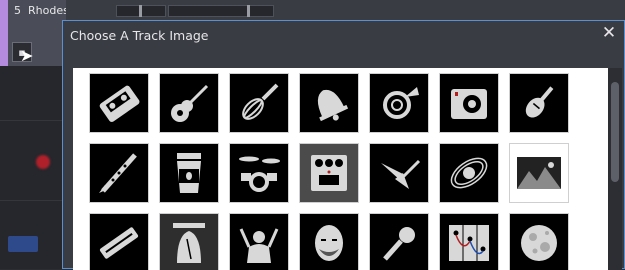 This screenshot has width=625, height=270. I want to click on track-color-swatch, so click(4, 33).